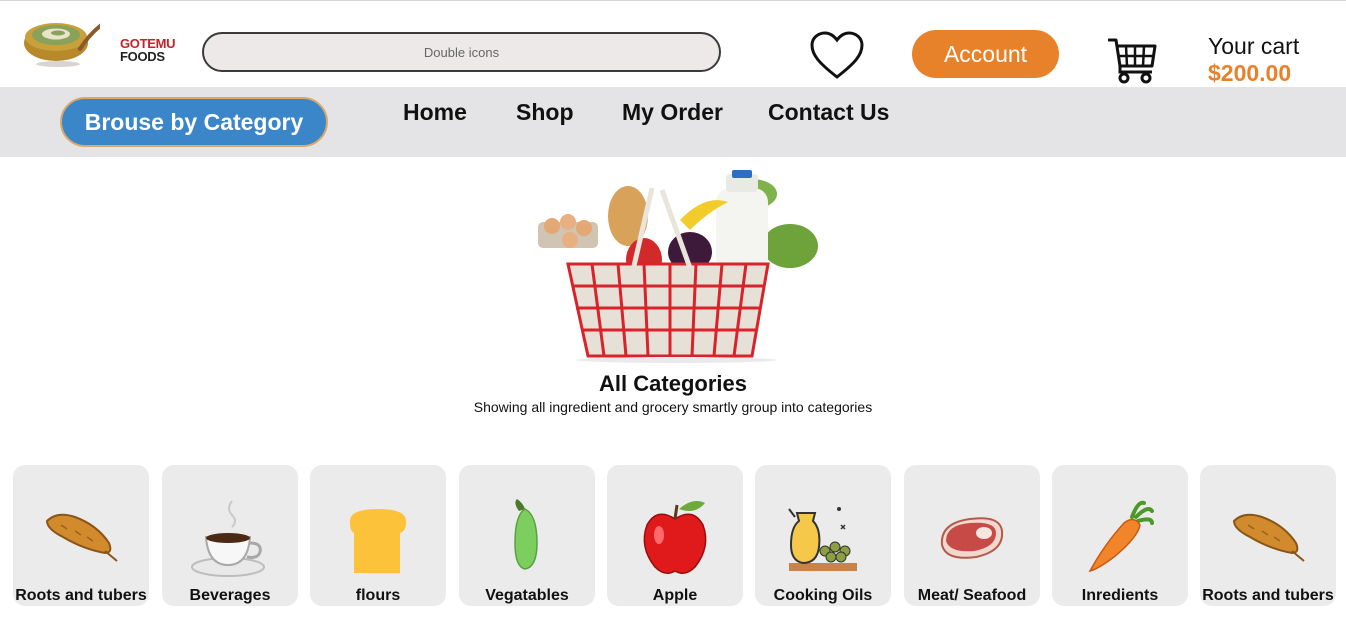  I want to click on brand-name: GOTEMU FOODS, so click(148, 50).